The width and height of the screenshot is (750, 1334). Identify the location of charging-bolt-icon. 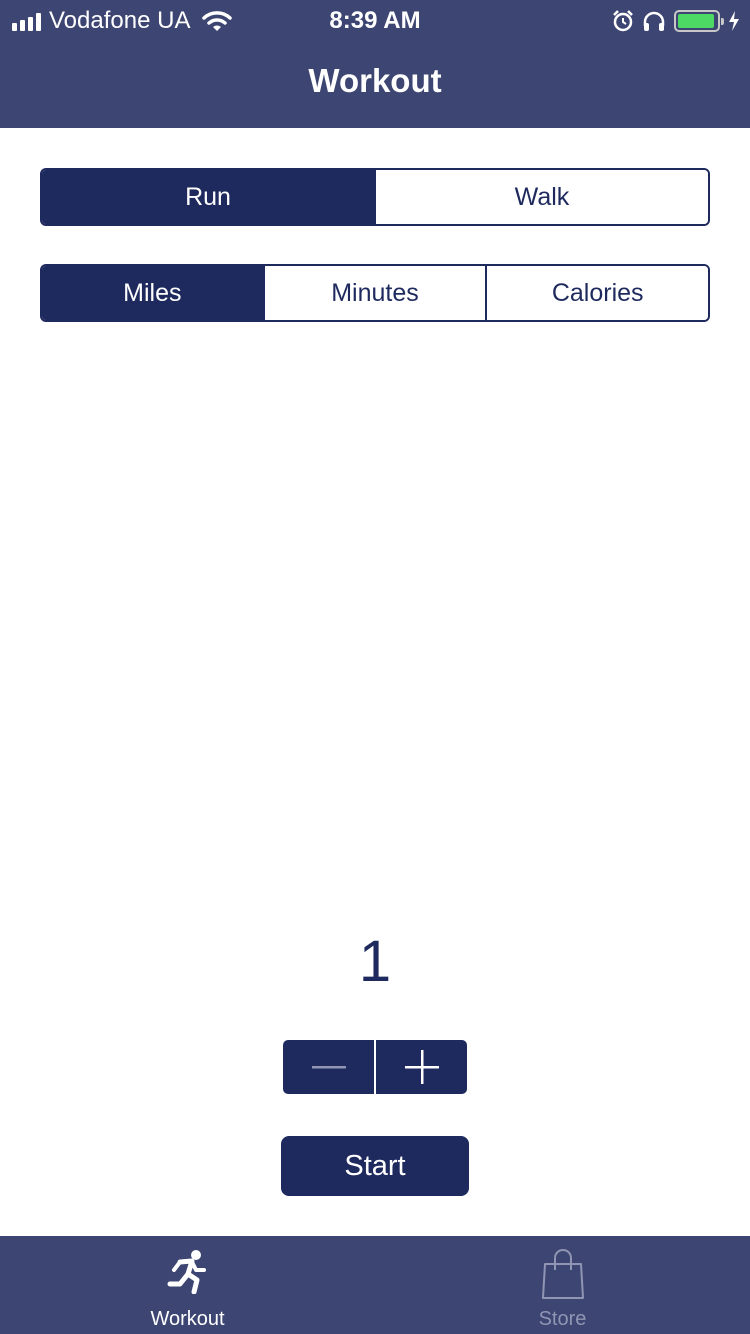
(734, 21).